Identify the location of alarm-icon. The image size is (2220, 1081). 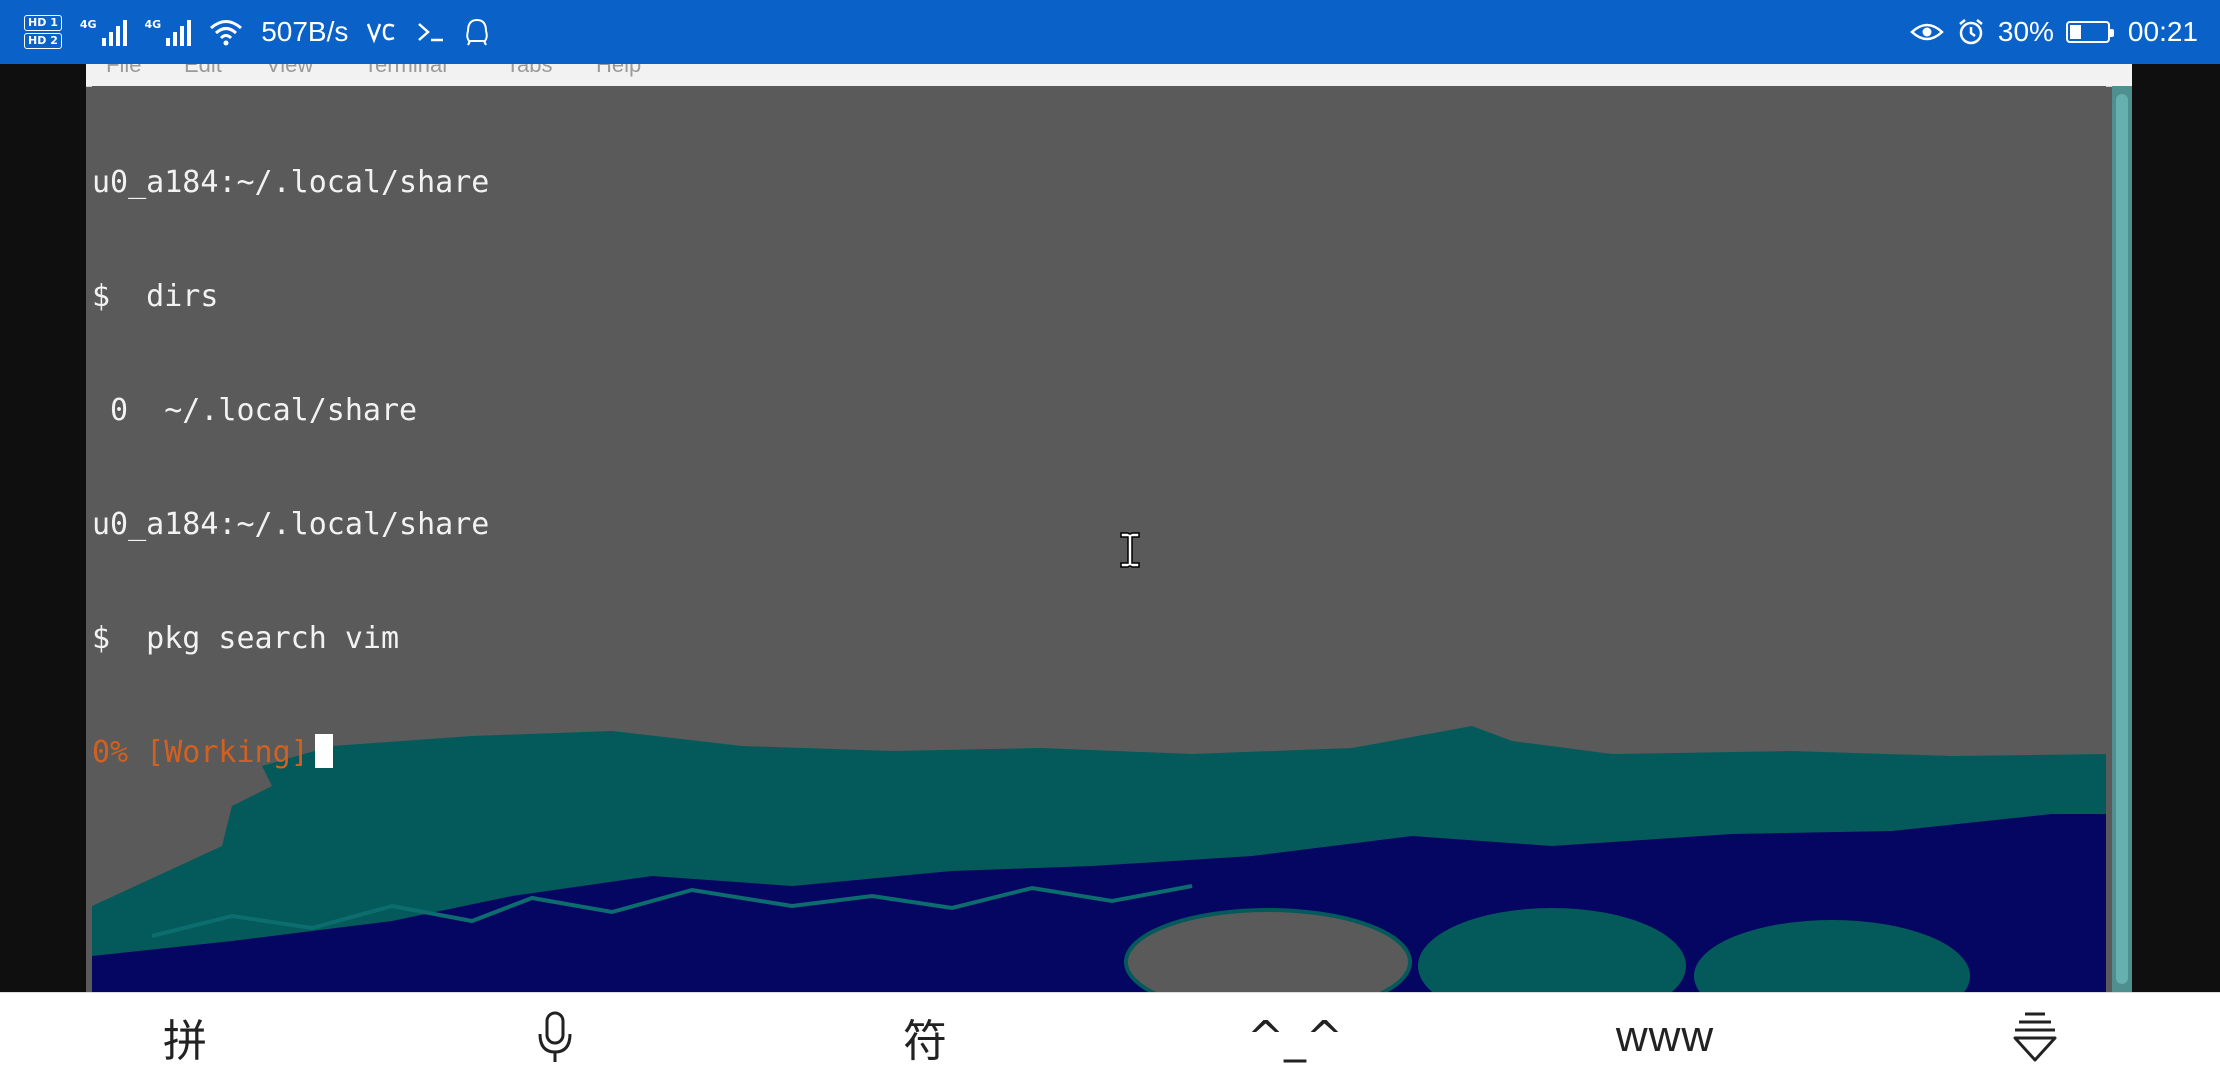
(1971, 32).